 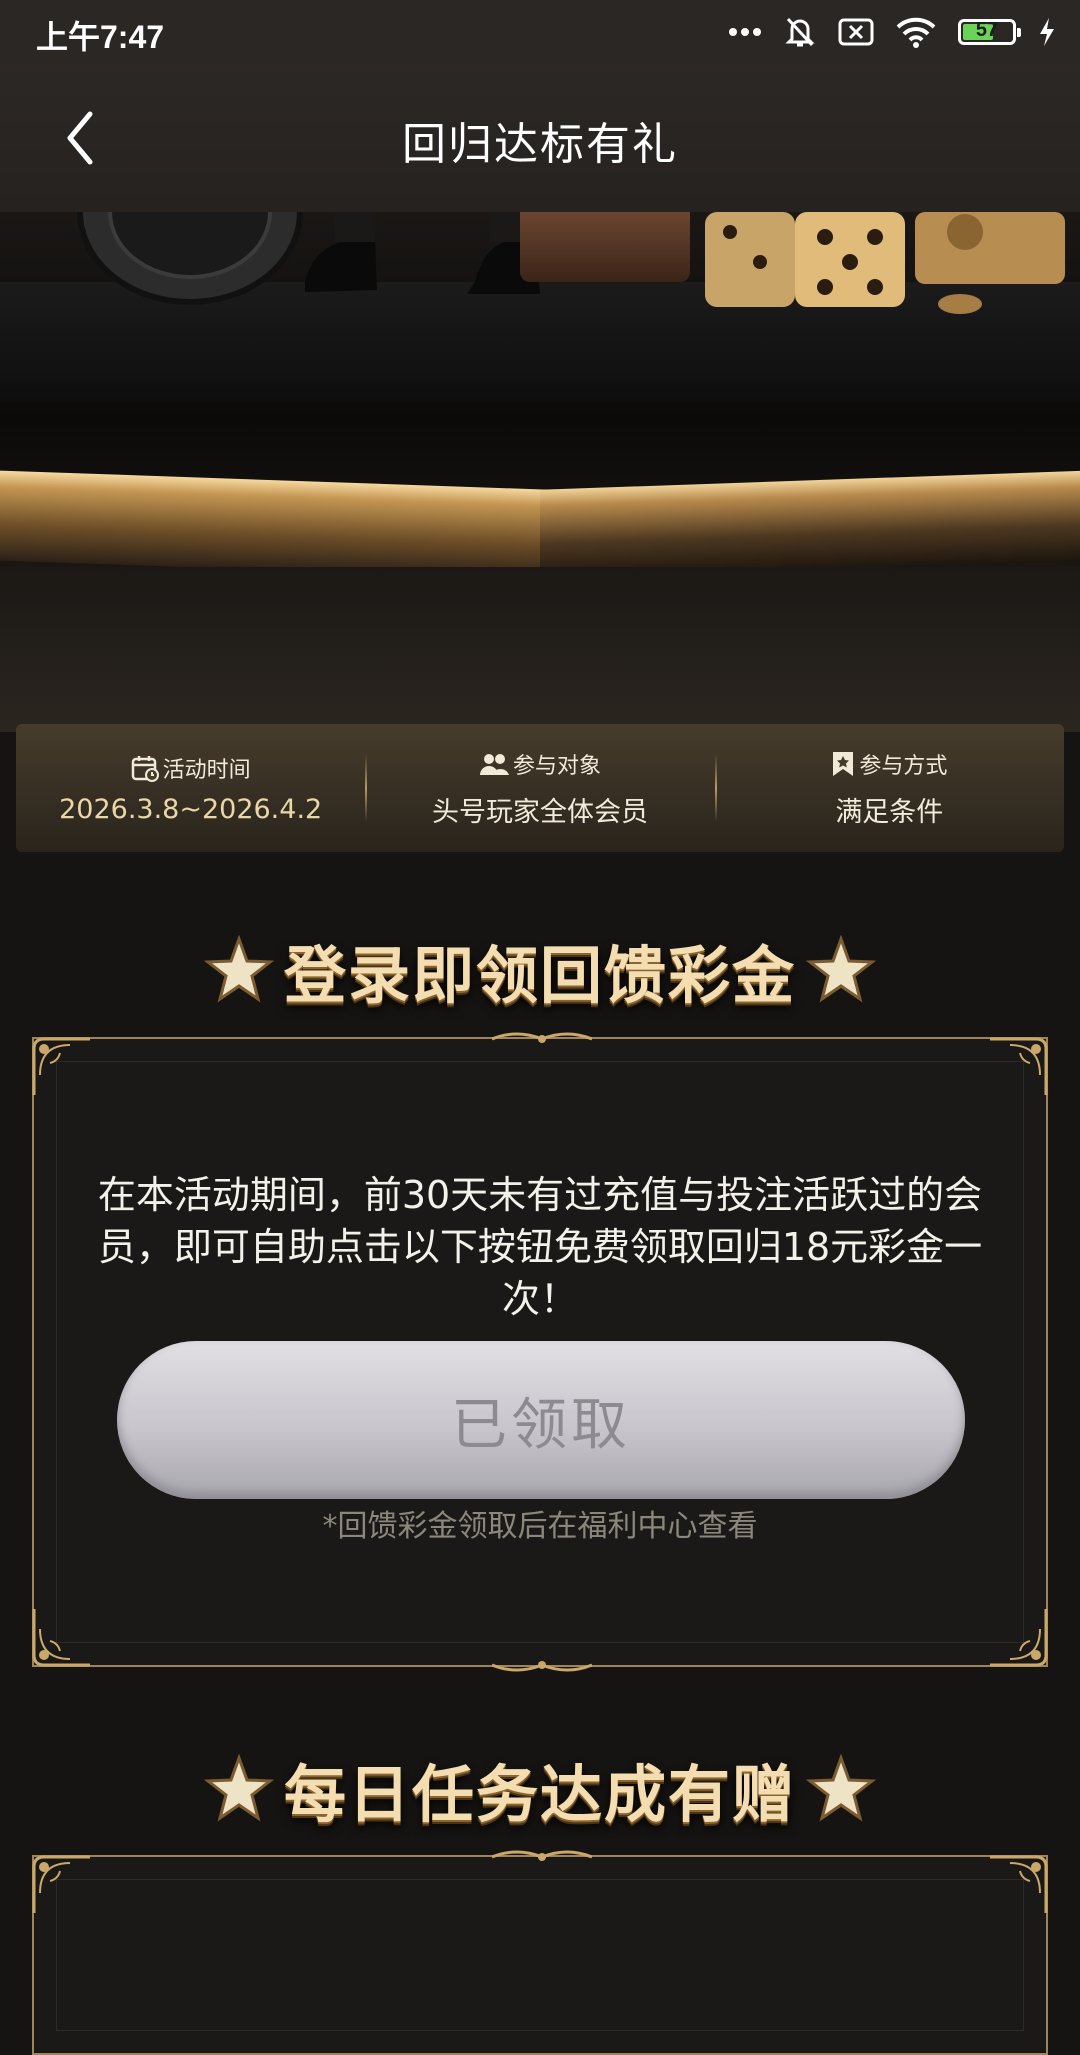 I want to click on users-icon, so click(x=494, y=764).